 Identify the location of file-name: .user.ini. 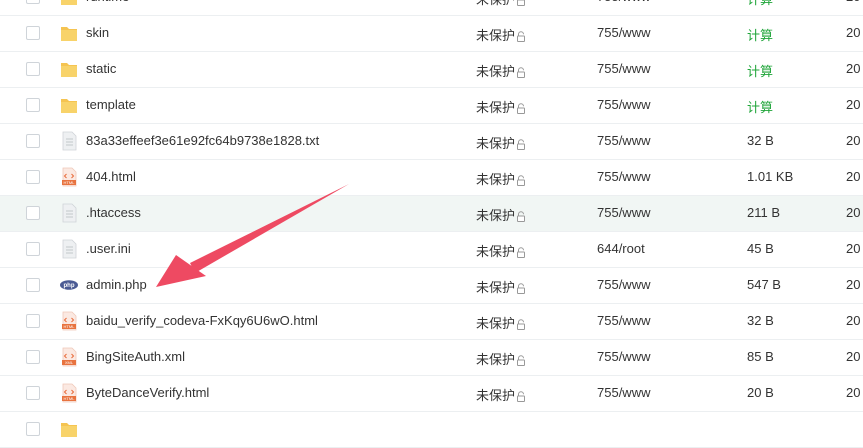
(108, 248).